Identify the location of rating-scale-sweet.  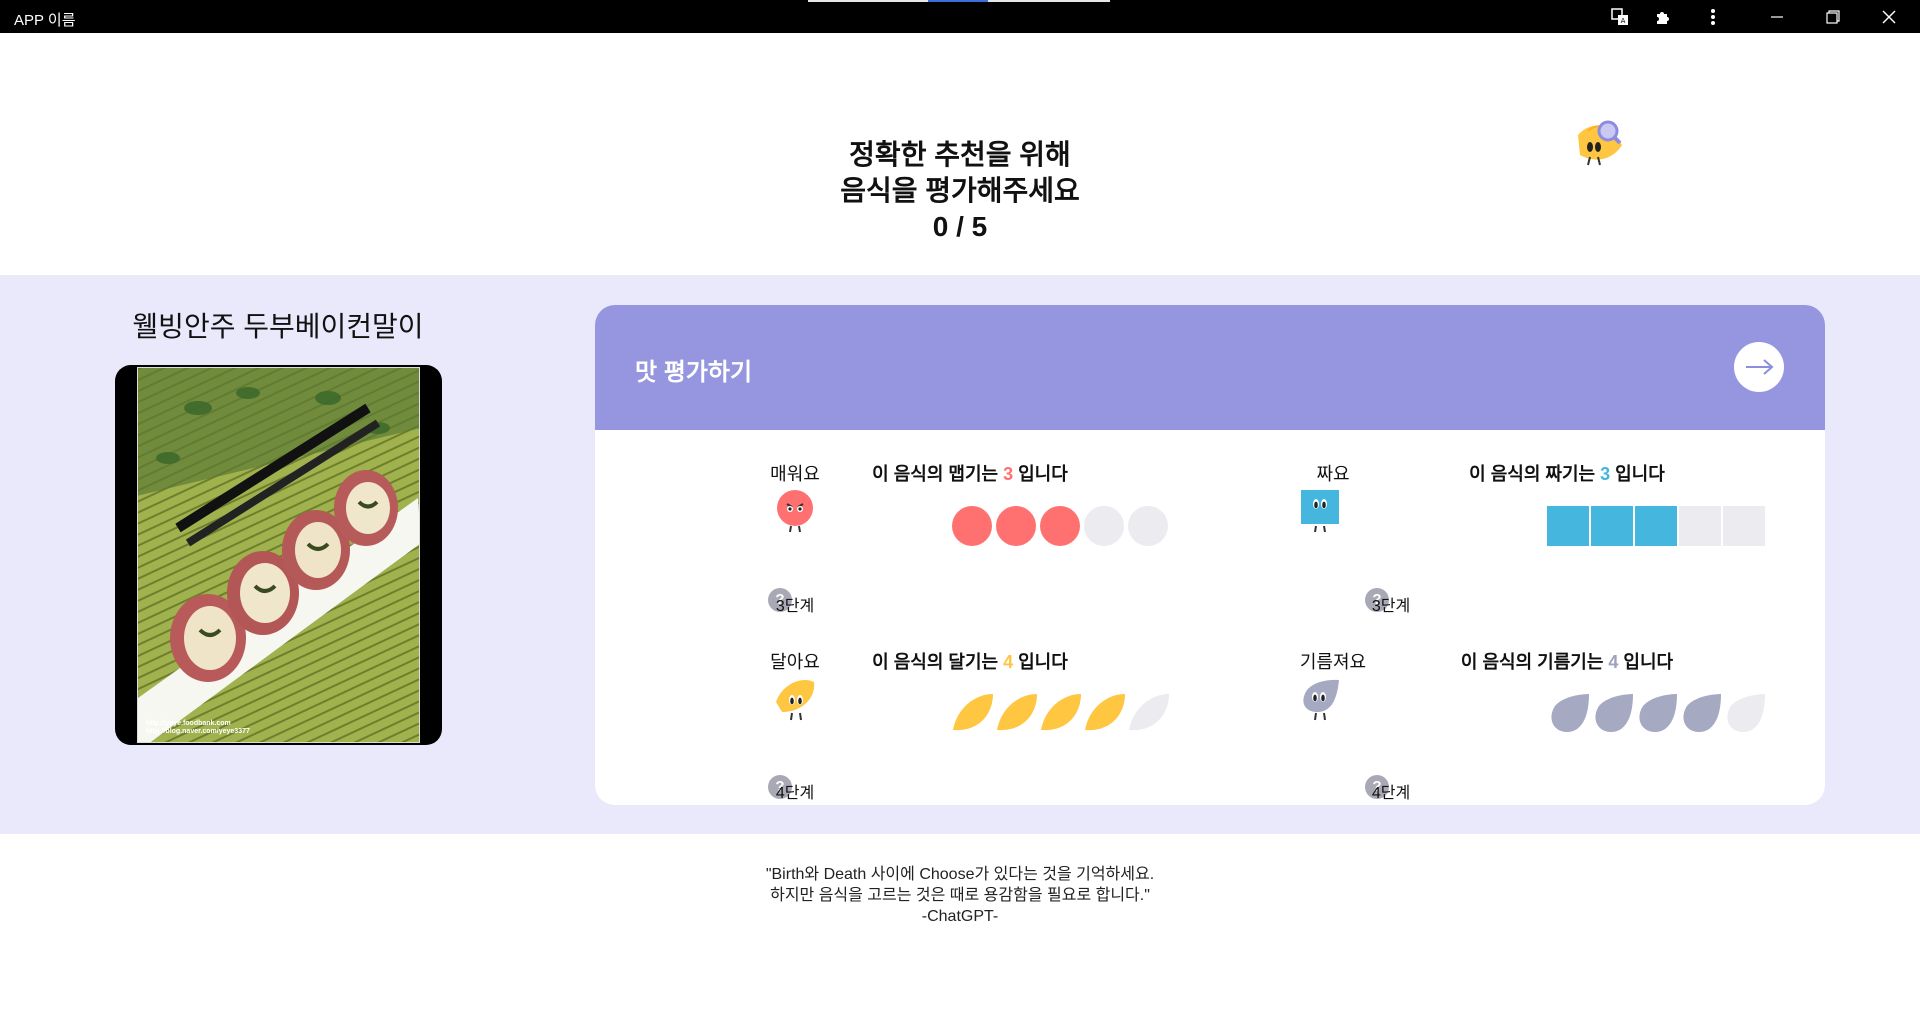
(1060, 713).